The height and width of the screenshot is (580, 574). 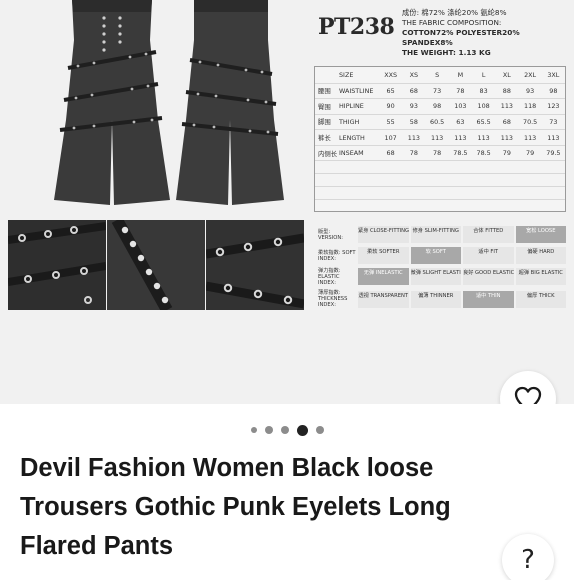 What do you see at coordinates (435, 255) in the screenshot?
I see `fit-cell-selected: 软 SOFT` at bounding box center [435, 255].